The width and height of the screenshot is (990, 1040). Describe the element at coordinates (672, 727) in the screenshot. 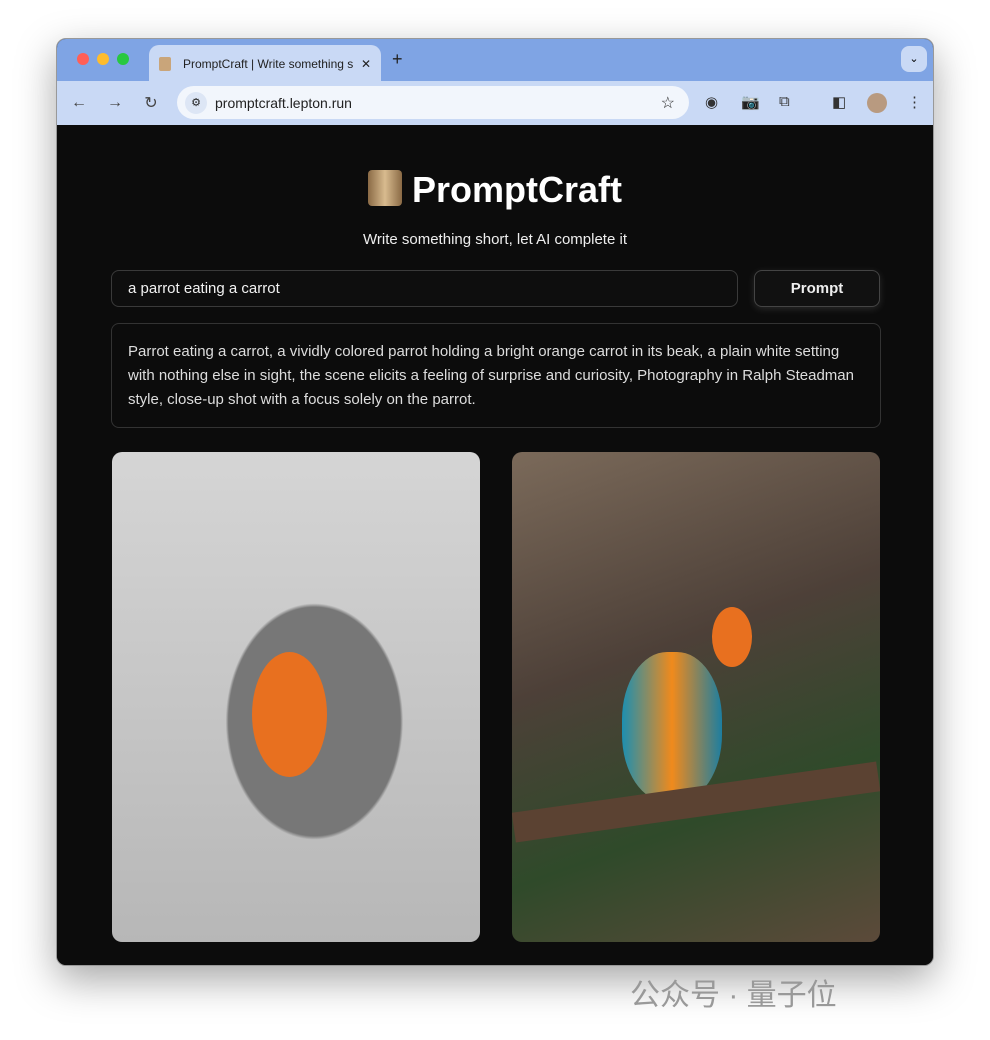

I see `macaw-shape` at that location.